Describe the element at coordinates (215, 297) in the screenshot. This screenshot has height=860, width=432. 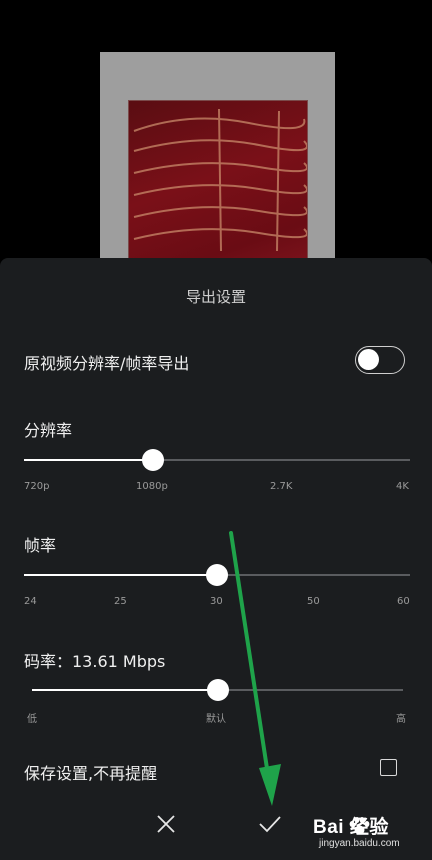
I see `sheet-title: 导出设置` at that location.